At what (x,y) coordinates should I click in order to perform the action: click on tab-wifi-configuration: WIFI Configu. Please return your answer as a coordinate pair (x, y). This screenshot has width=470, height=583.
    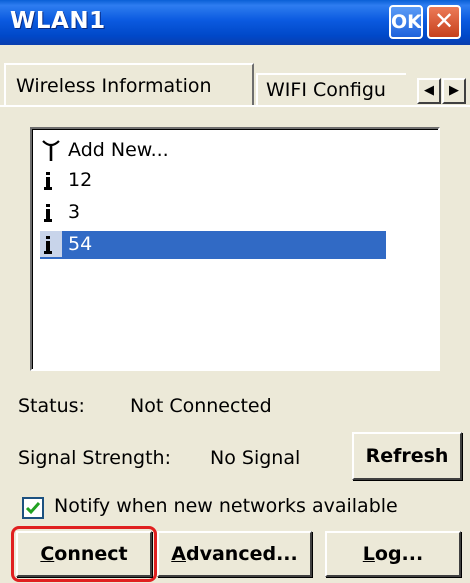
    Looking at the image, I should click on (331, 89).